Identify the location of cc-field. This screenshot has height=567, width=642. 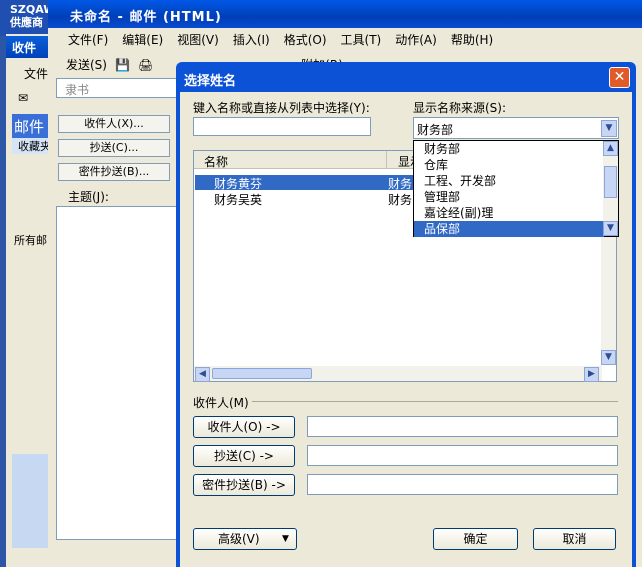
(462, 455).